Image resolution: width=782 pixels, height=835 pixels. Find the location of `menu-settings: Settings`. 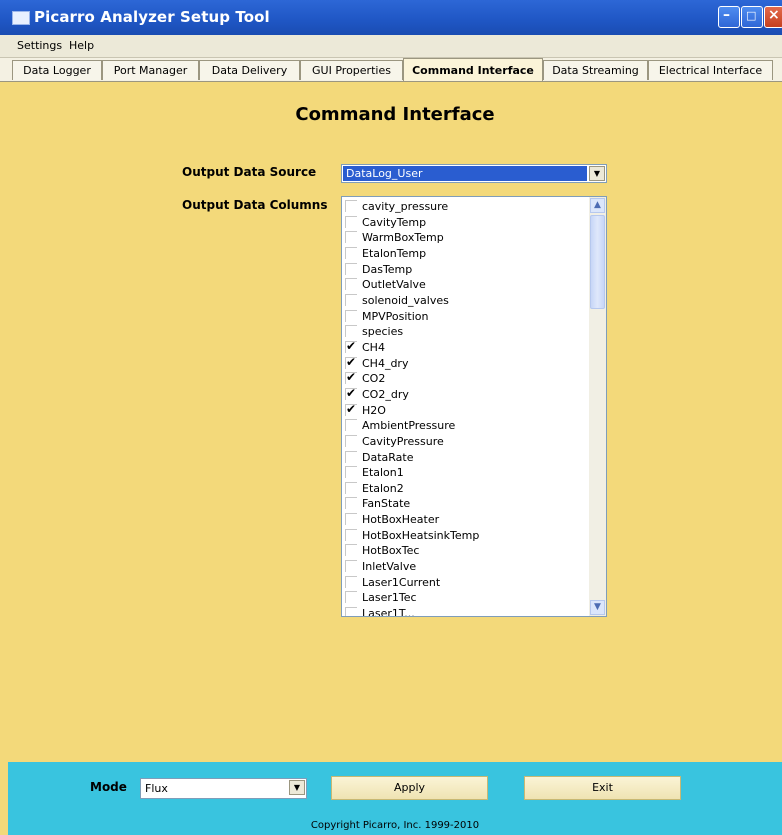

menu-settings: Settings is located at coordinates (39, 45).